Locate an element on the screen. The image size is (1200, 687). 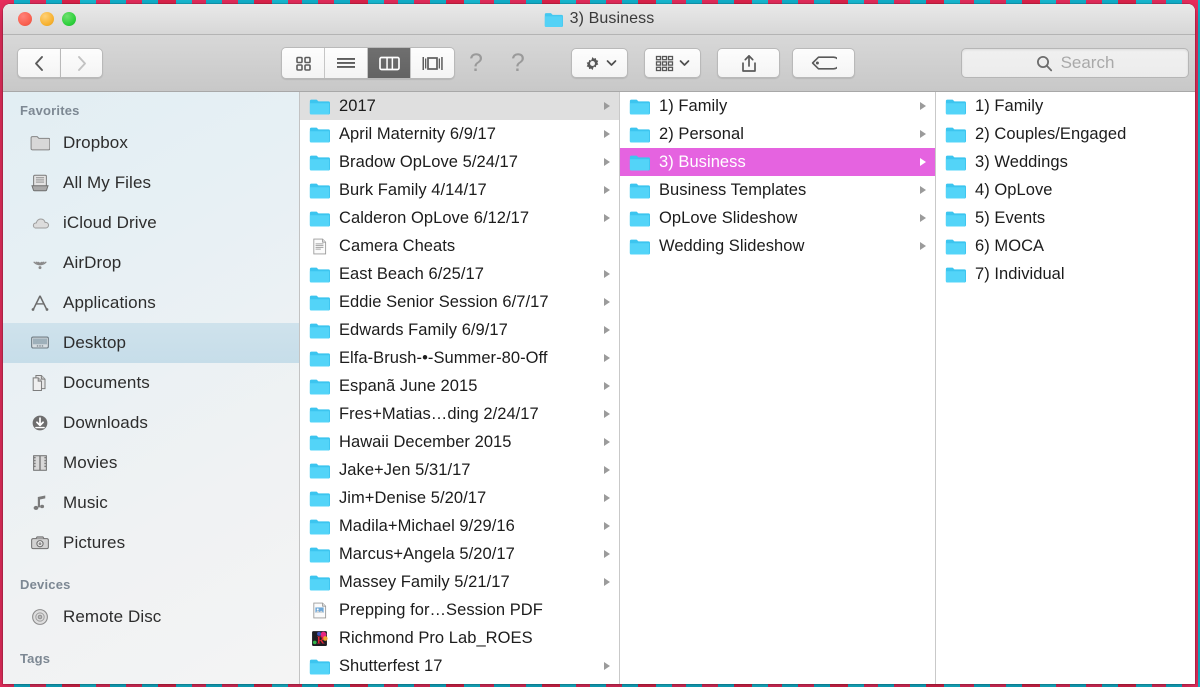
add-tag-button is located at coordinates (823, 63).